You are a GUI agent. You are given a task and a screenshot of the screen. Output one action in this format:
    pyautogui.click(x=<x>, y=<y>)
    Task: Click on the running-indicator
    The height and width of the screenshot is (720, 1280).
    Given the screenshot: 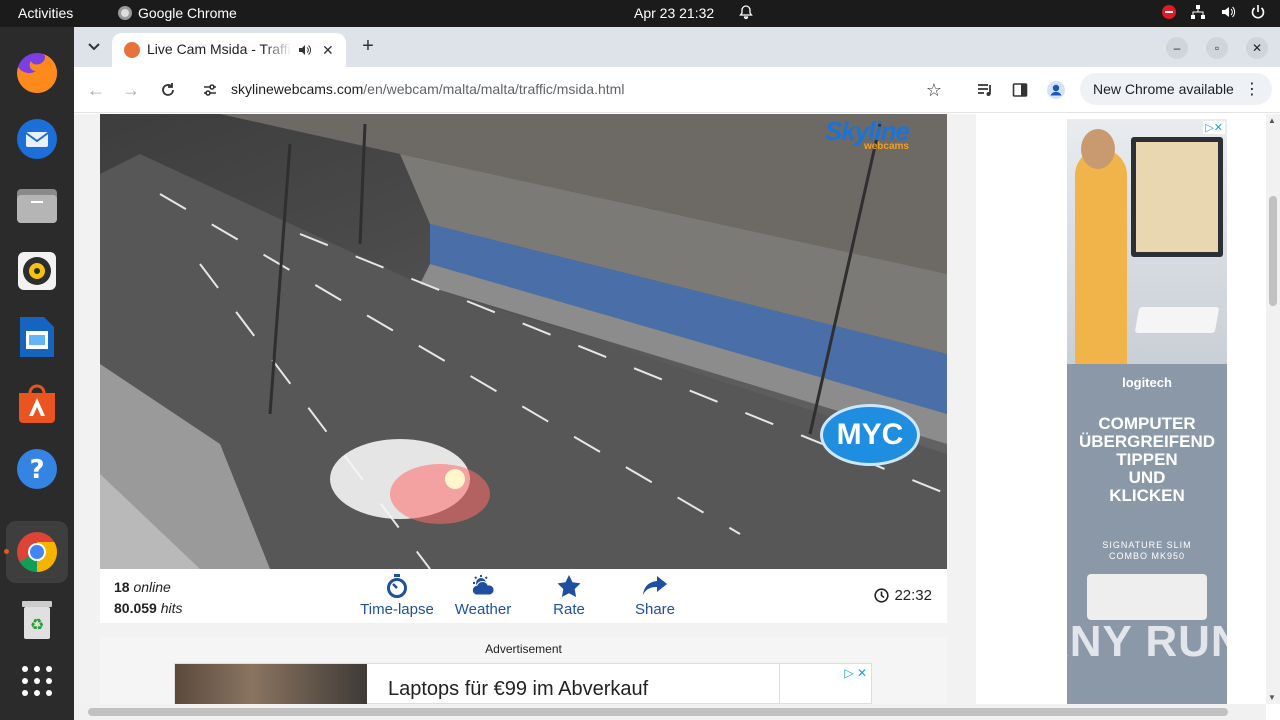 What is the action you would take?
    pyautogui.click(x=6, y=551)
    